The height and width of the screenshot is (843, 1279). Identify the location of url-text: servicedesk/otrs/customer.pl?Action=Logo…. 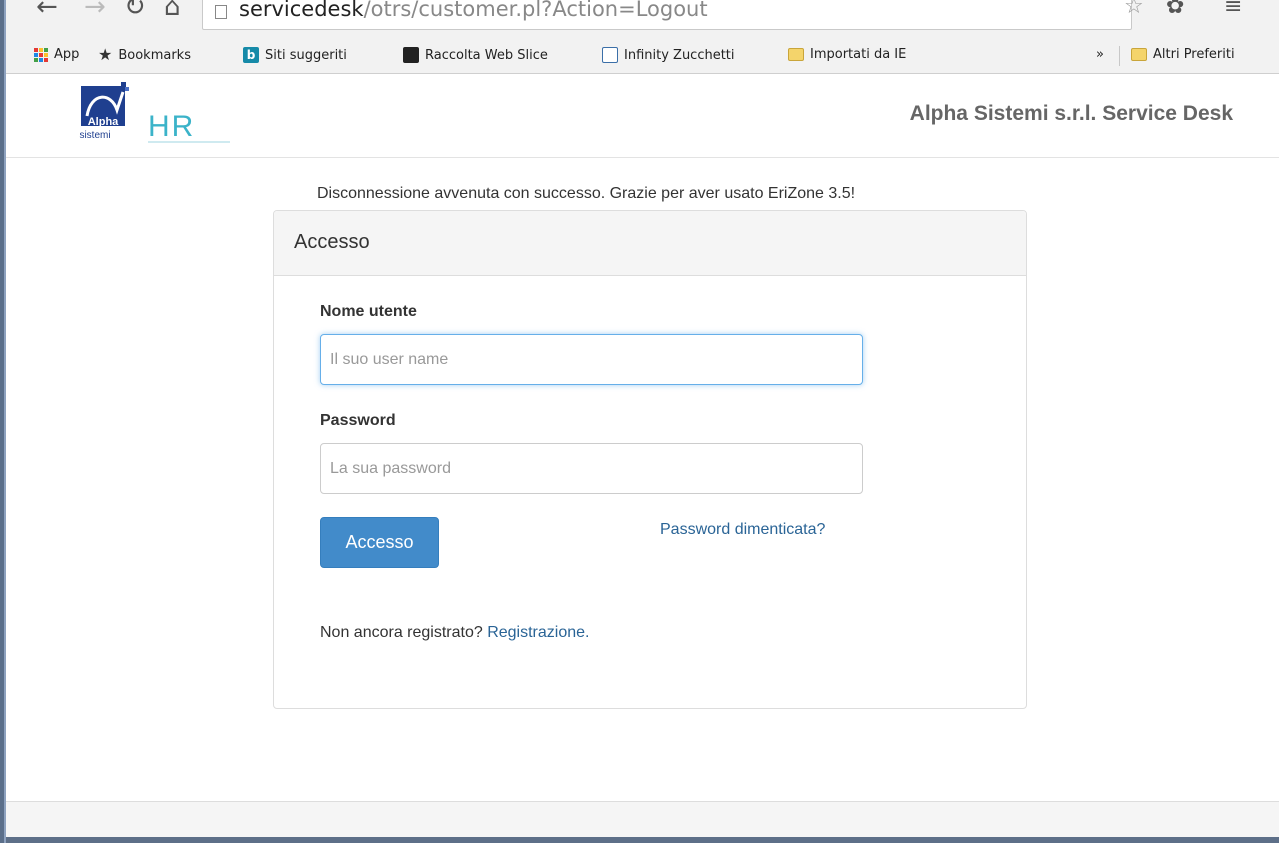
(473, 10).